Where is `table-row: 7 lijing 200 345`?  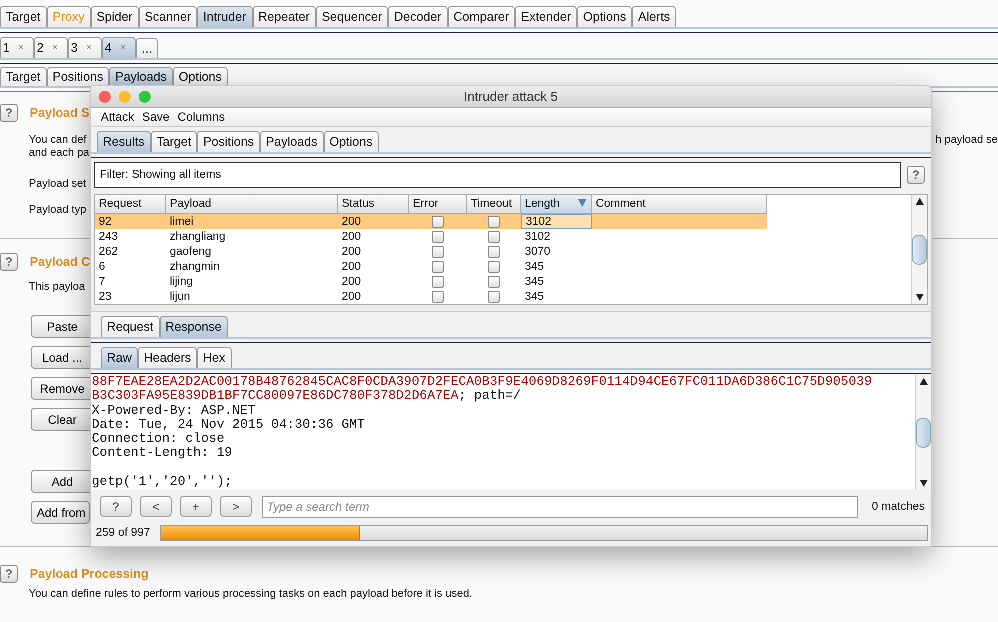
table-row: 7 lijing 200 345 is located at coordinates (503, 281).